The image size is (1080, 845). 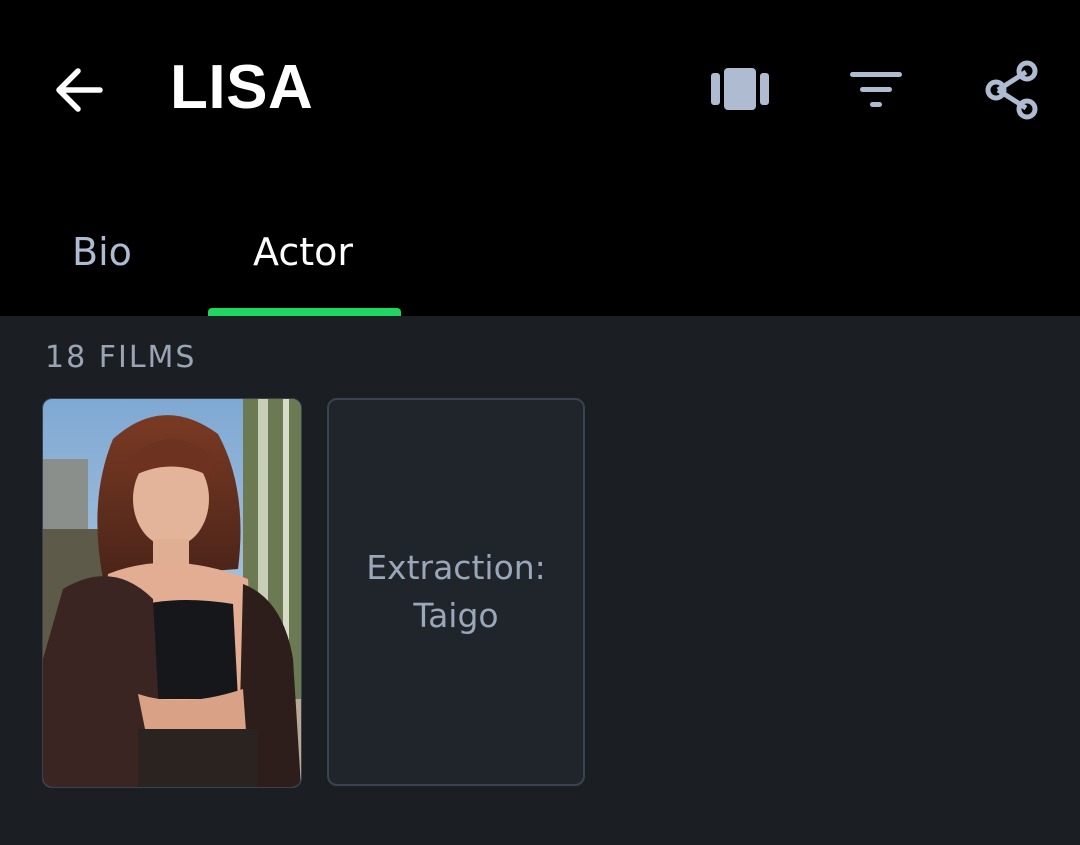 I want to click on film-card: Extraction: Taigo, so click(x=456, y=592).